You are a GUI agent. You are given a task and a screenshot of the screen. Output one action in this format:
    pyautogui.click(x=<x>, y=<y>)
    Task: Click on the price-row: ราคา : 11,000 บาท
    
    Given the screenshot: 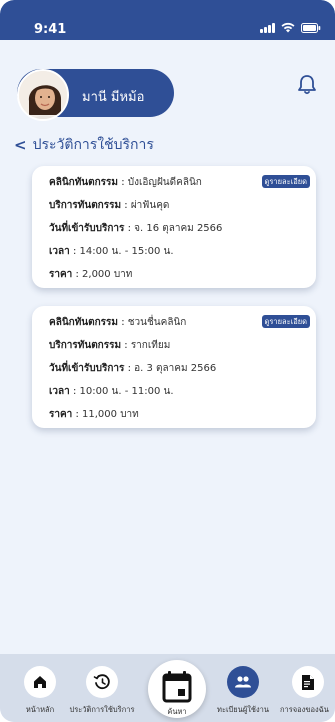 What is the action you would take?
    pyautogui.click(x=94, y=414)
    